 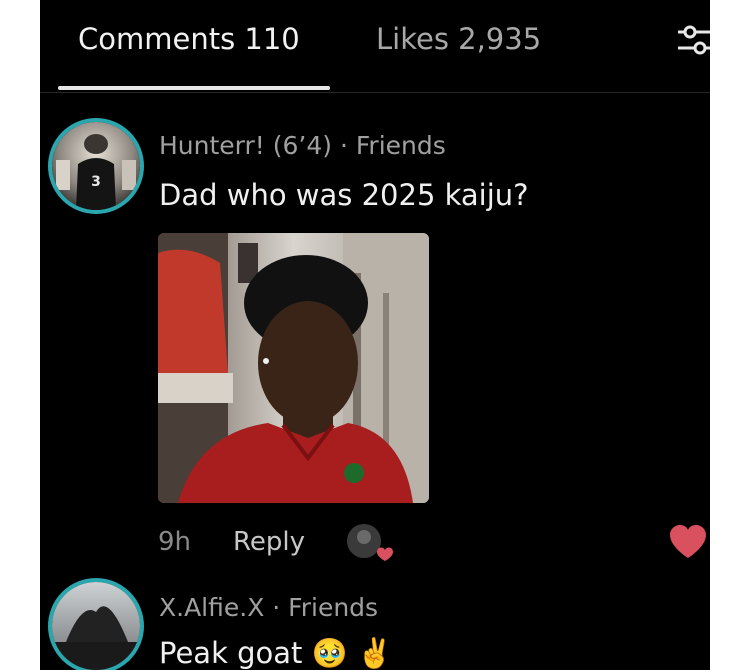 I want to click on avatar-photo-icon, so click(x=96, y=626).